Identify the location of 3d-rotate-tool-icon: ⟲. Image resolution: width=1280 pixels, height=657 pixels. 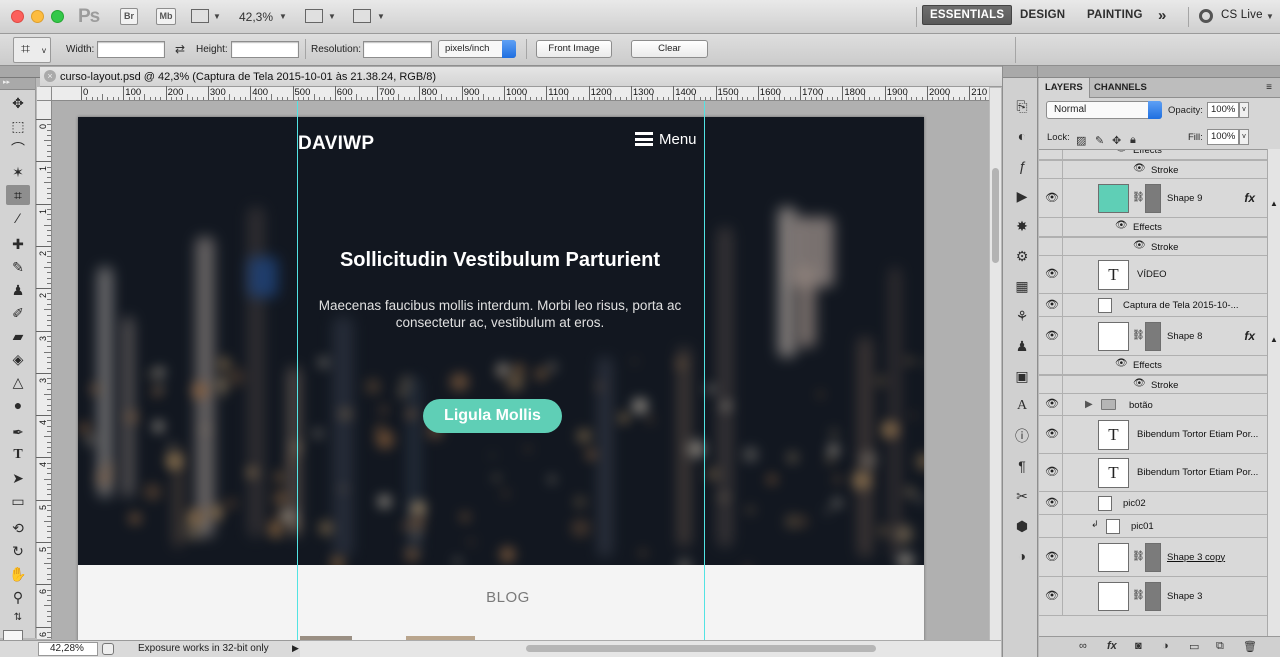
(18, 528).